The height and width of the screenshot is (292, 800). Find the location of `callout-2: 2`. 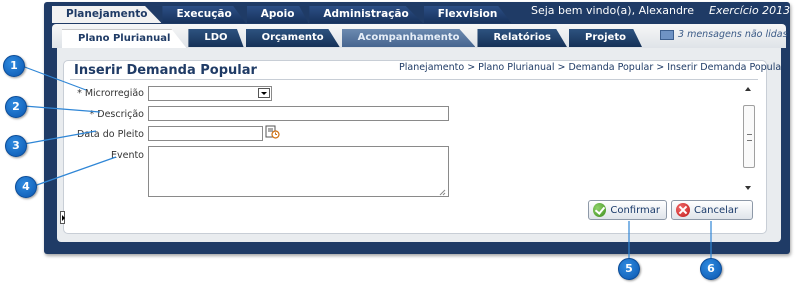

callout-2: 2 is located at coordinates (16, 107).